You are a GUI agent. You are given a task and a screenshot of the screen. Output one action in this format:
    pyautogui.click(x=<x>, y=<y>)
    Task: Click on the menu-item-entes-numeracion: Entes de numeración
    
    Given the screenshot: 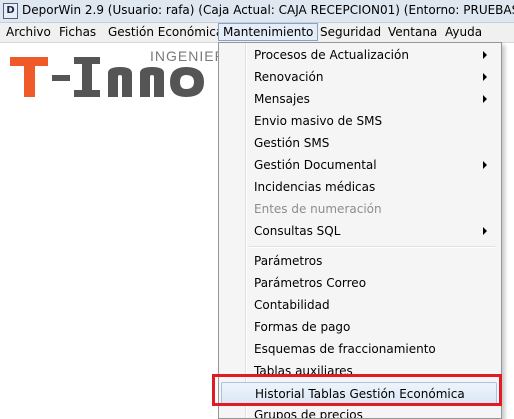 What is the action you would take?
    pyautogui.click(x=359, y=209)
    